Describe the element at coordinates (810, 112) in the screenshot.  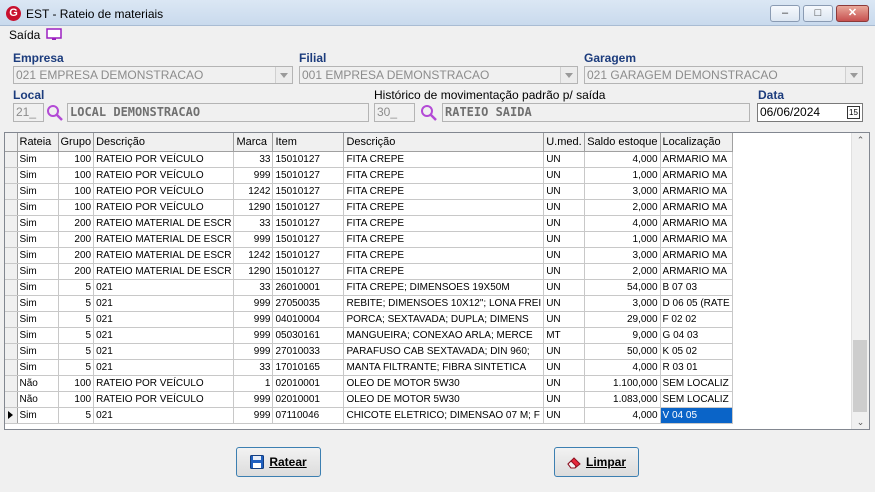
I see `date-input: 06/06/2024 15` at that location.